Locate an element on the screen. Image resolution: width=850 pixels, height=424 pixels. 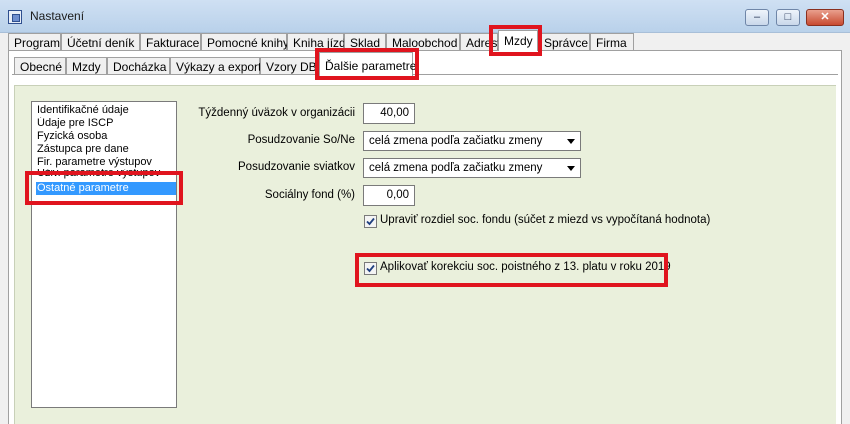
social-fund-field: 0,00 is located at coordinates (389, 195).